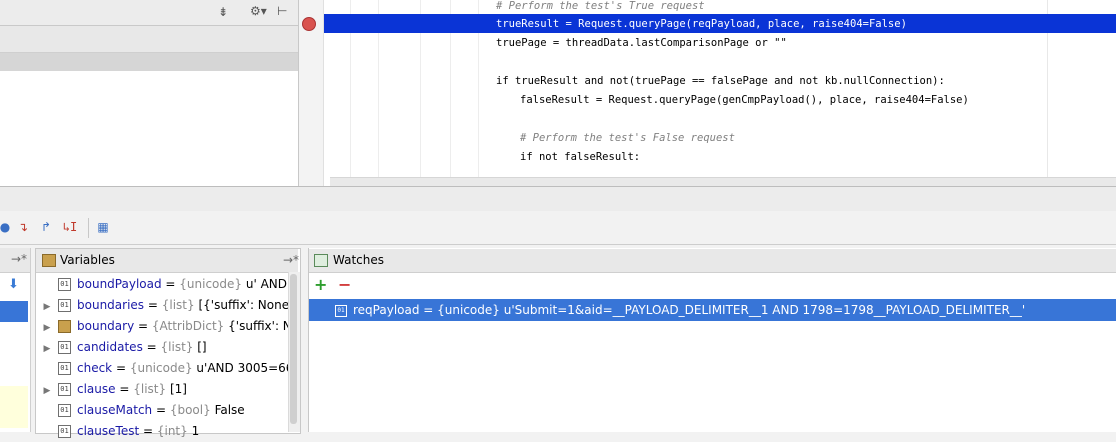 This screenshot has width=1116, height=442. I want to click on debug-tool-window-header, so click(558, 199).